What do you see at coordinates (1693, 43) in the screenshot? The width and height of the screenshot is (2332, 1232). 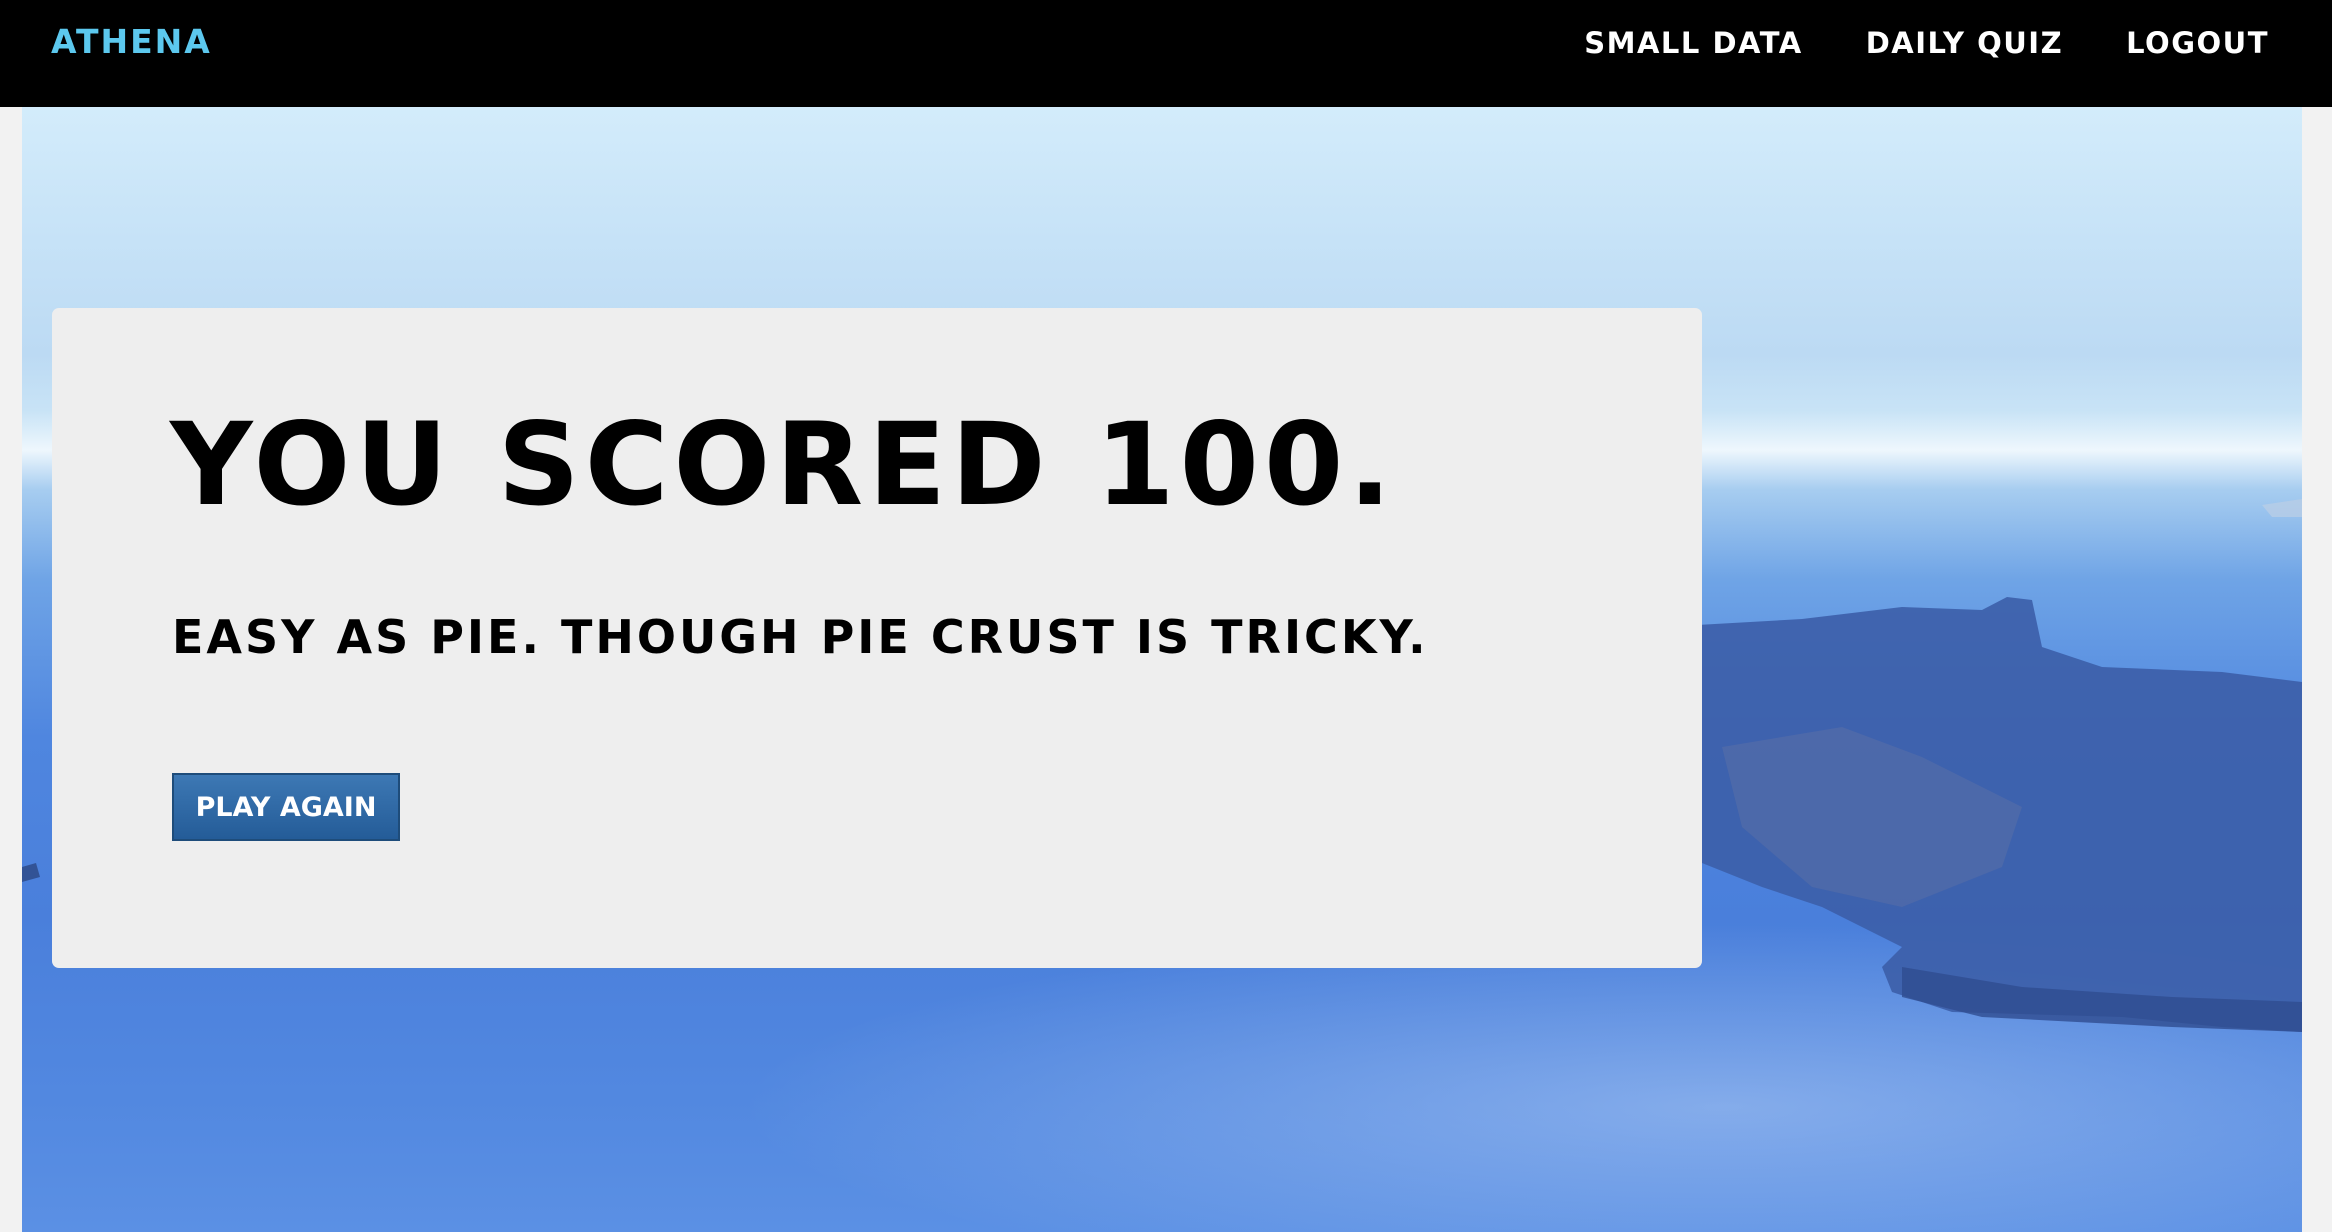 I see `nav-small-data: SMALL DATA` at bounding box center [1693, 43].